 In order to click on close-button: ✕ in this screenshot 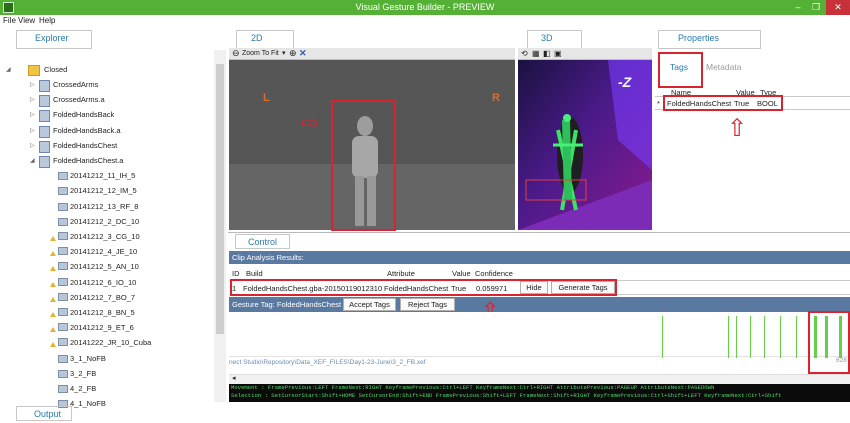, I will do `click(838, 7)`.